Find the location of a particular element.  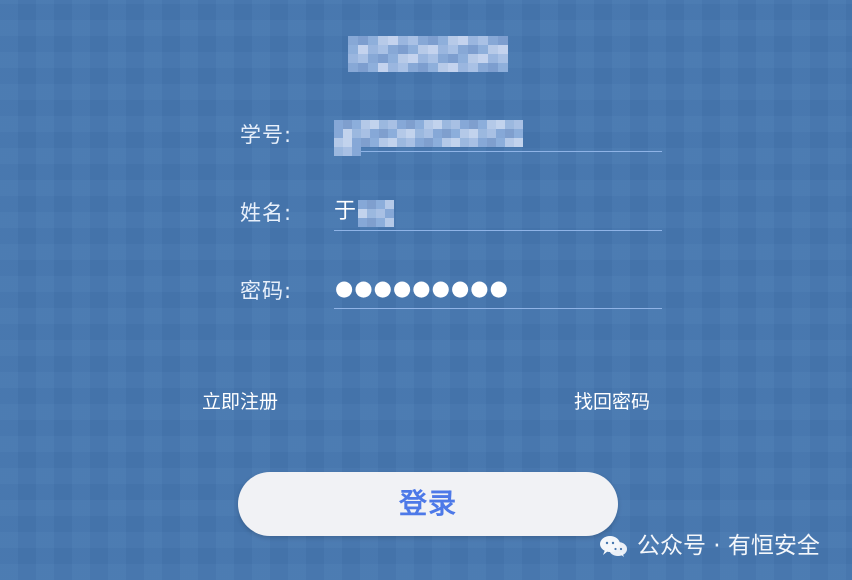

name-input: 于 is located at coordinates (498, 214).